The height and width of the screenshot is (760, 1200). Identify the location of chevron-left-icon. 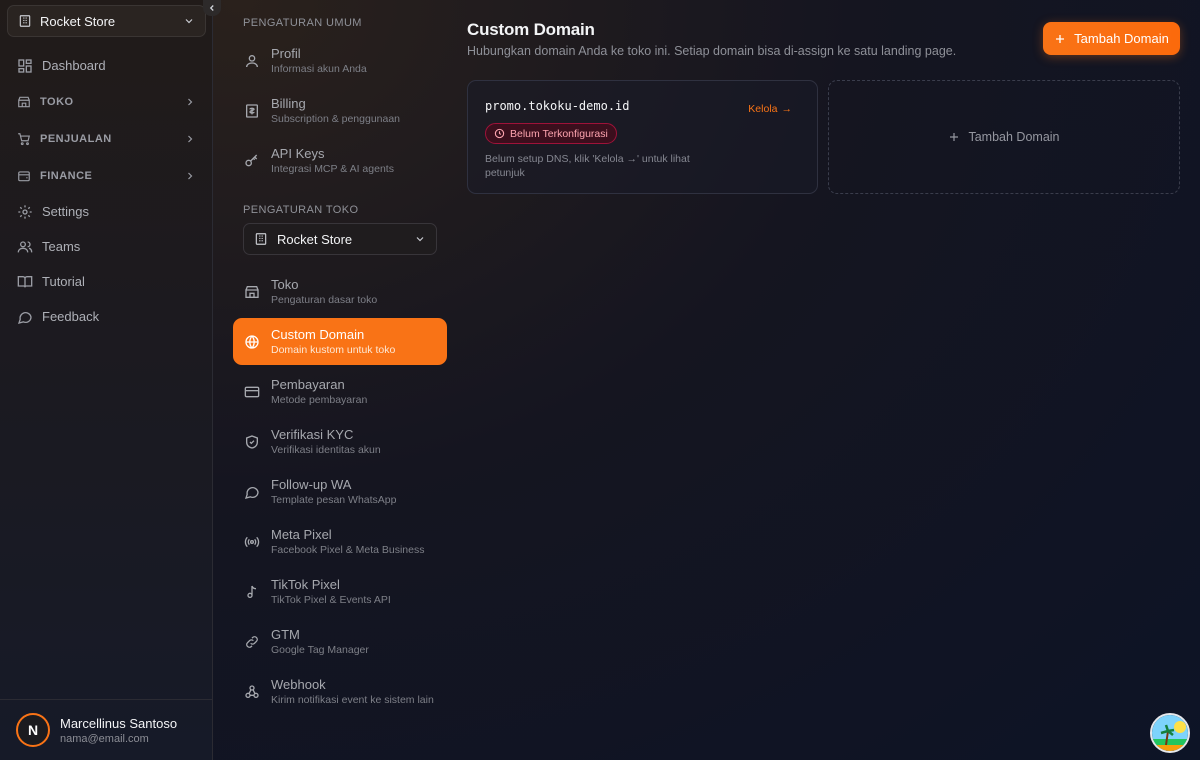
(212, 8).